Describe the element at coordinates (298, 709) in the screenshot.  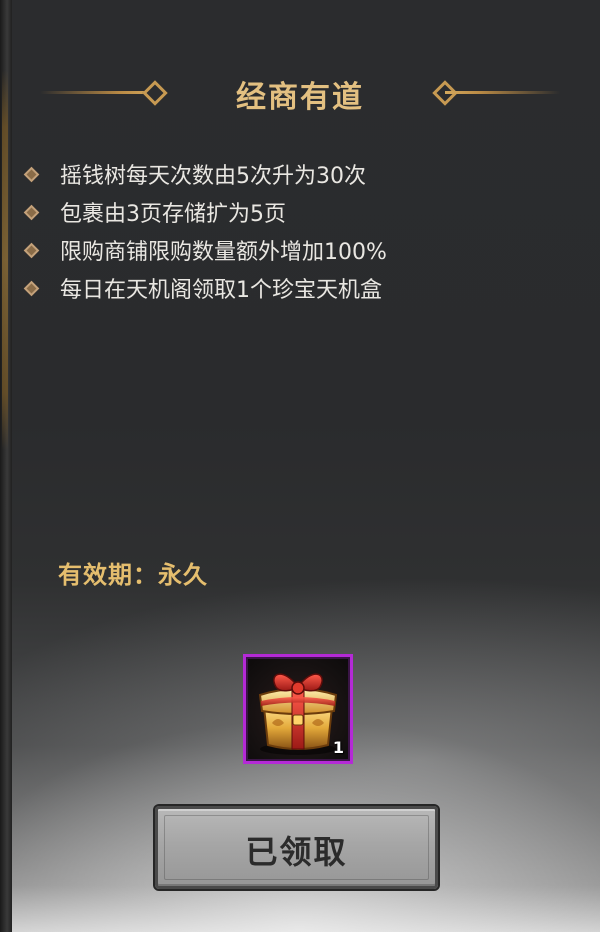
I see `reward-item-slot: 1` at that location.